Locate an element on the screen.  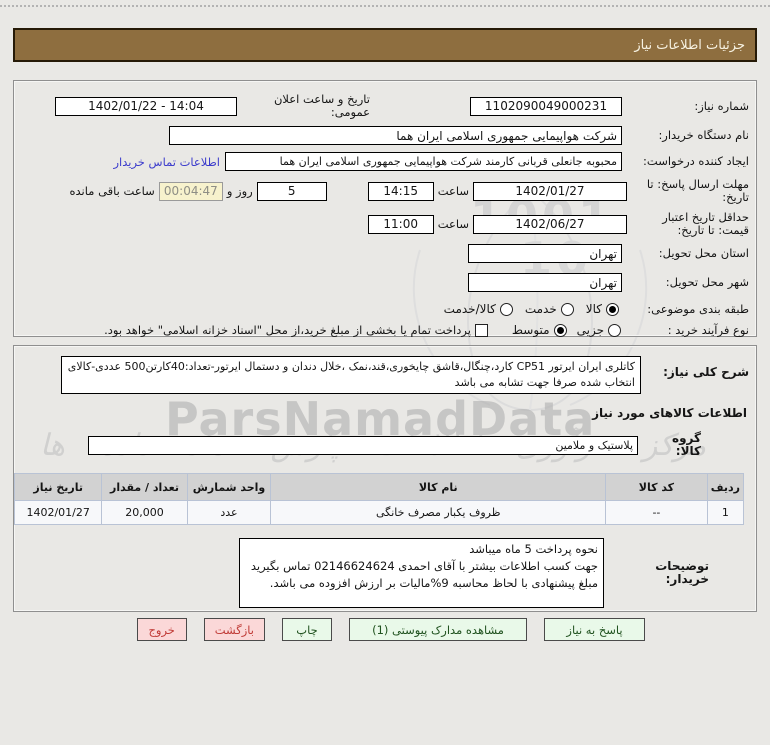
col-row-number: ردیف is located at coordinates (725, 487).